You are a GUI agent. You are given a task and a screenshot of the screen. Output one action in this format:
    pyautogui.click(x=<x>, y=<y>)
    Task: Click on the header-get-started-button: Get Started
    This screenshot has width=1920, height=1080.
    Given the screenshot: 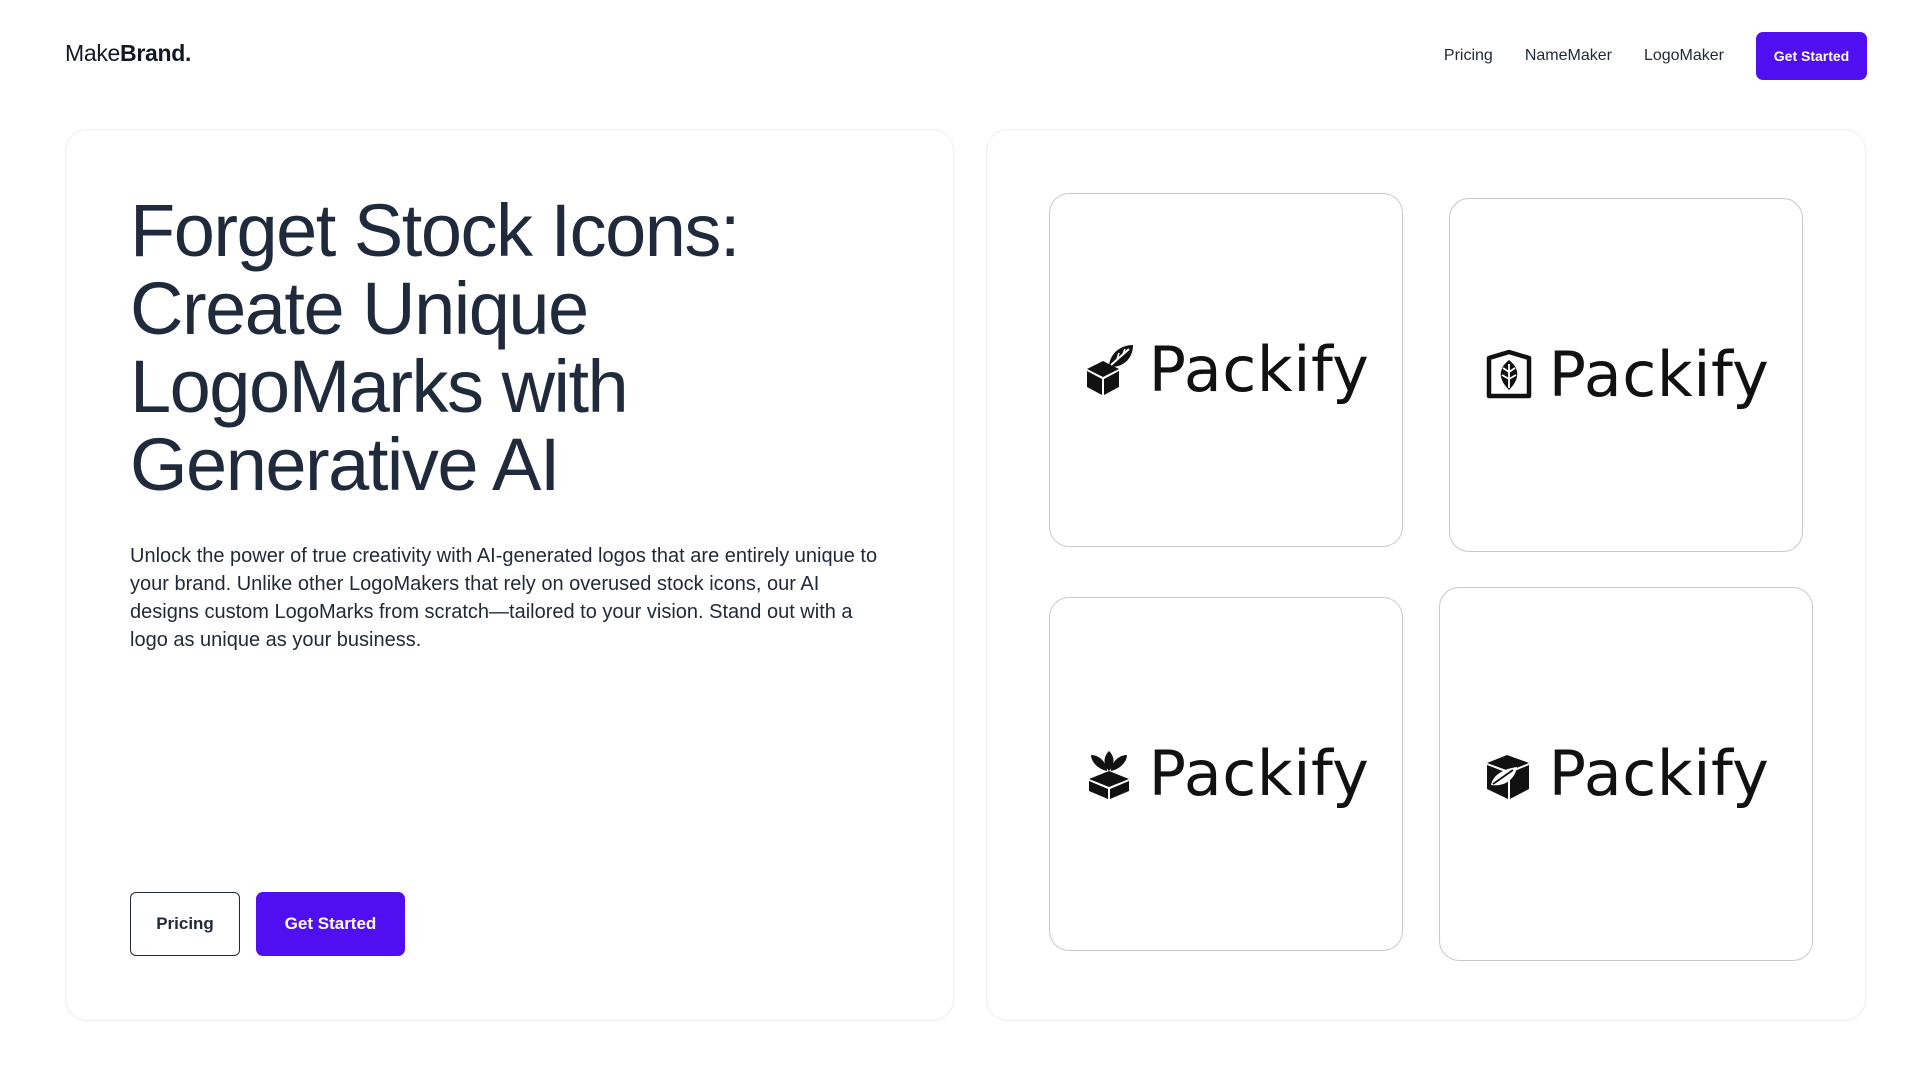 What is the action you would take?
    pyautogui.click(x=1811, y=56)
    